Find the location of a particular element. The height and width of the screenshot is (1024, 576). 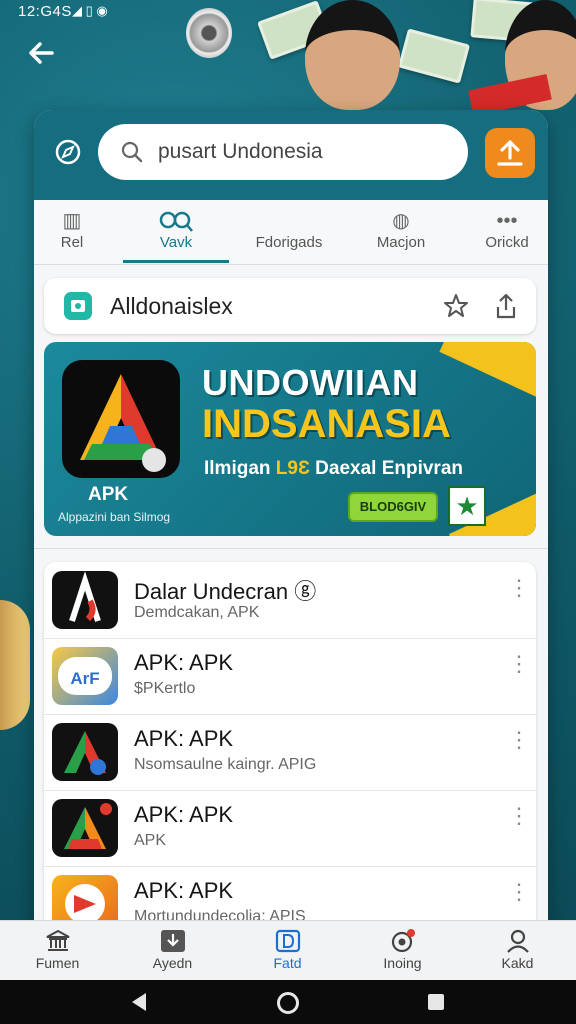

app-icon: ArF is located at coordinates (85, 676).